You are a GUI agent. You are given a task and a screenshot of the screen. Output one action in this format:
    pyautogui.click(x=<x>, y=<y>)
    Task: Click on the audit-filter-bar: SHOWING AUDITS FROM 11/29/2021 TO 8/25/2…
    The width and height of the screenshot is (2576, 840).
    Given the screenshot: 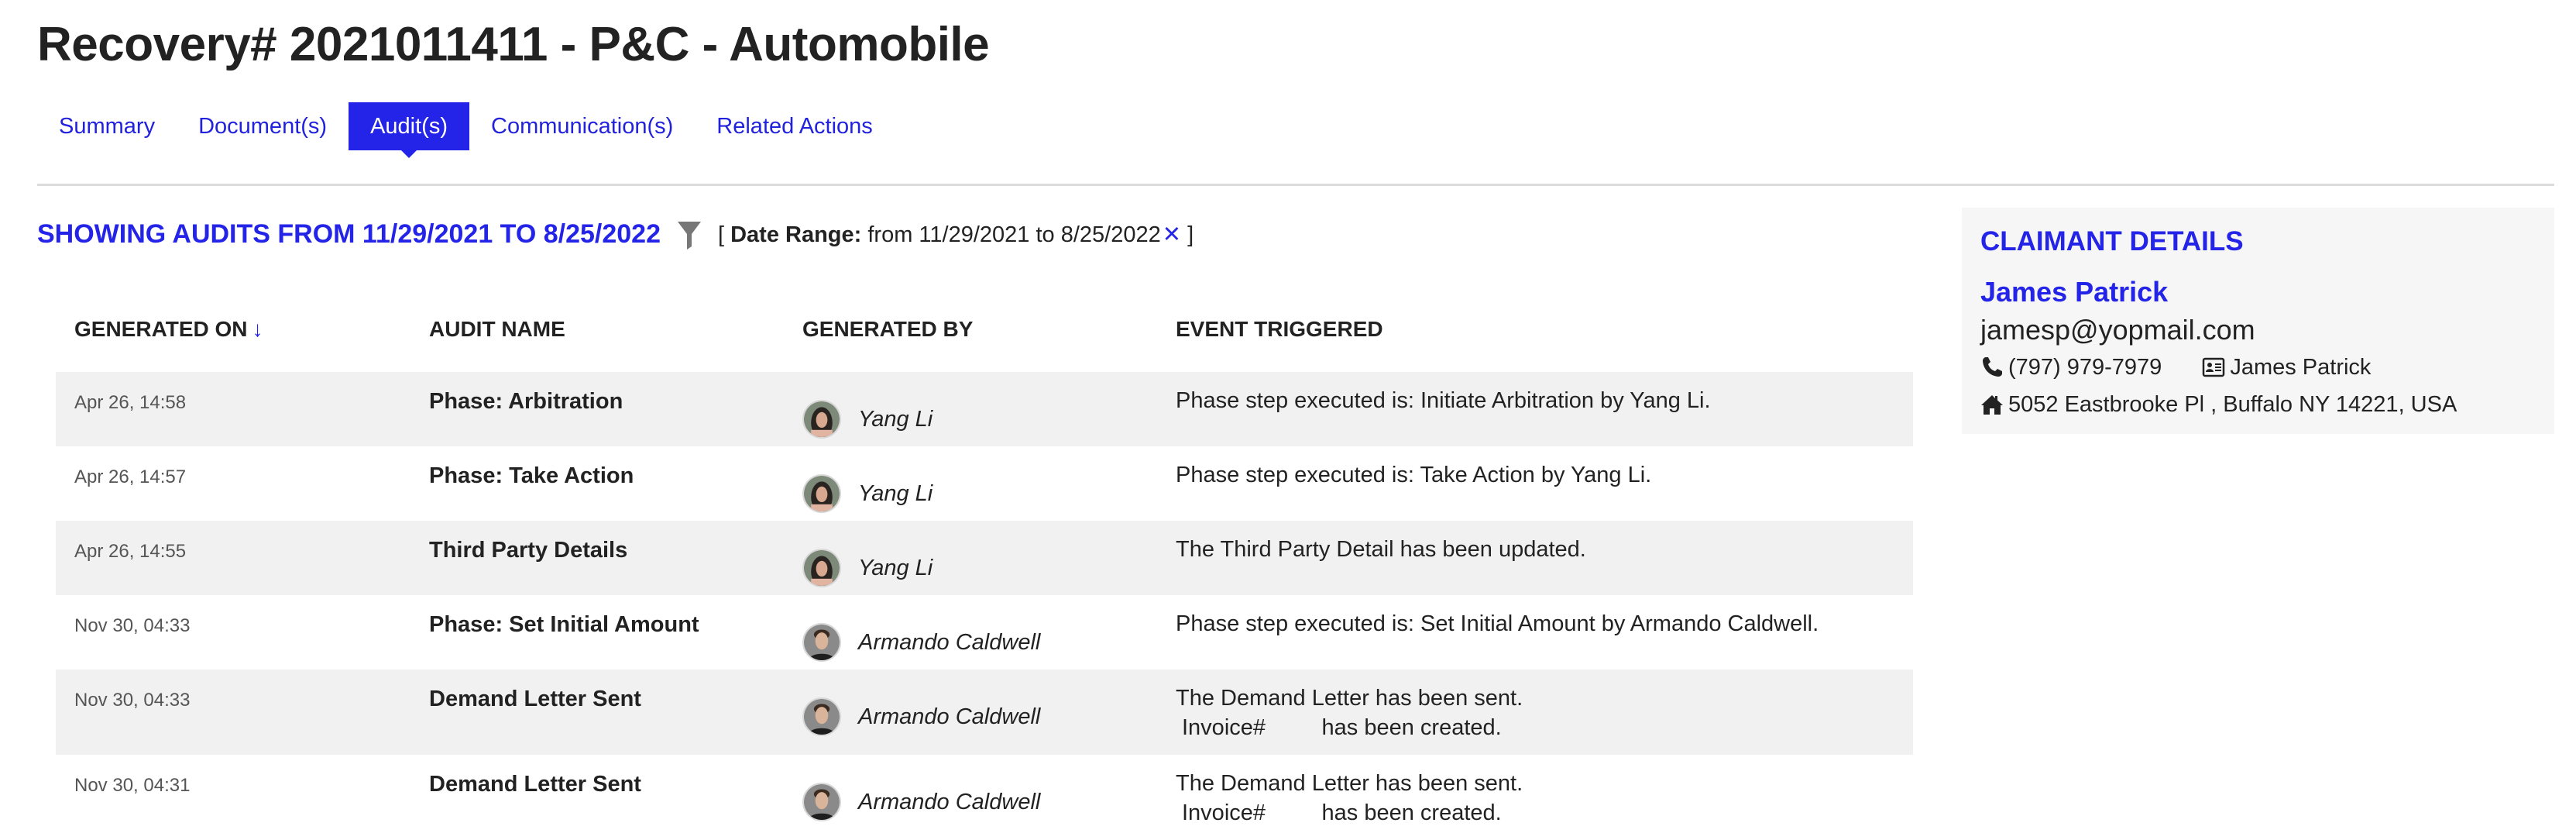 What is the action you would take?
    pyautogui.click(x=615, y=235)
    